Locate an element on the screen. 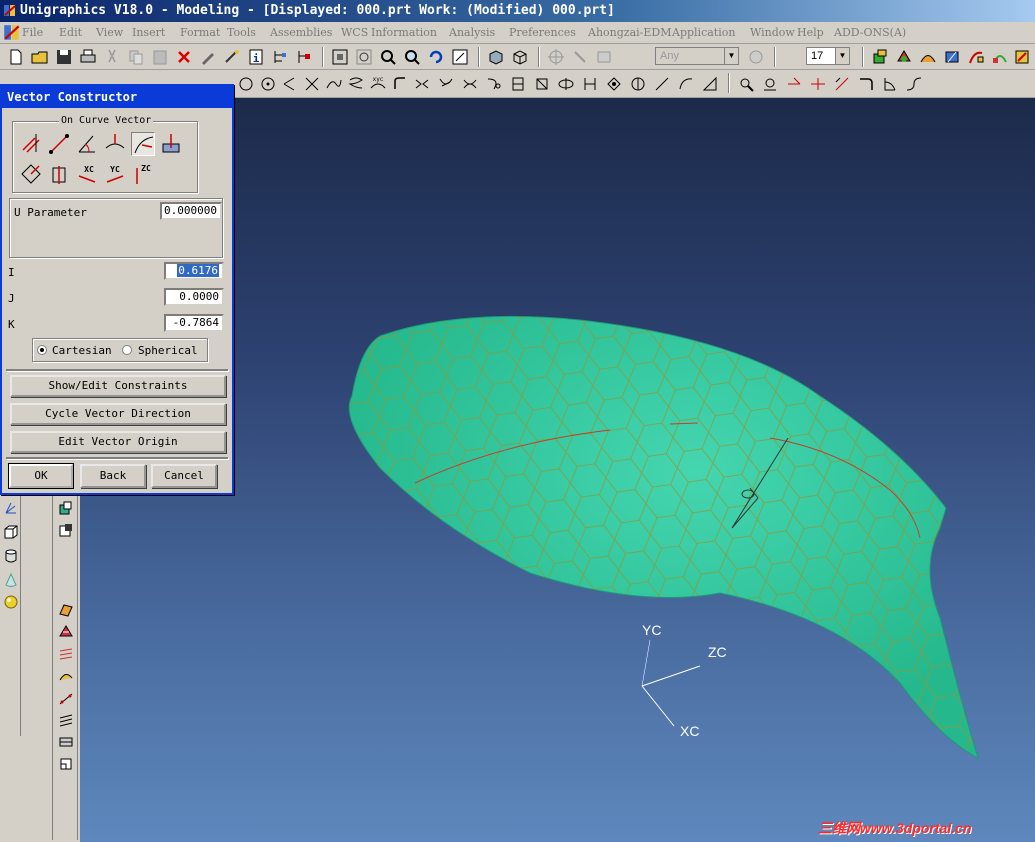  wireframe-view-icon is located at coordinates (520, 57).